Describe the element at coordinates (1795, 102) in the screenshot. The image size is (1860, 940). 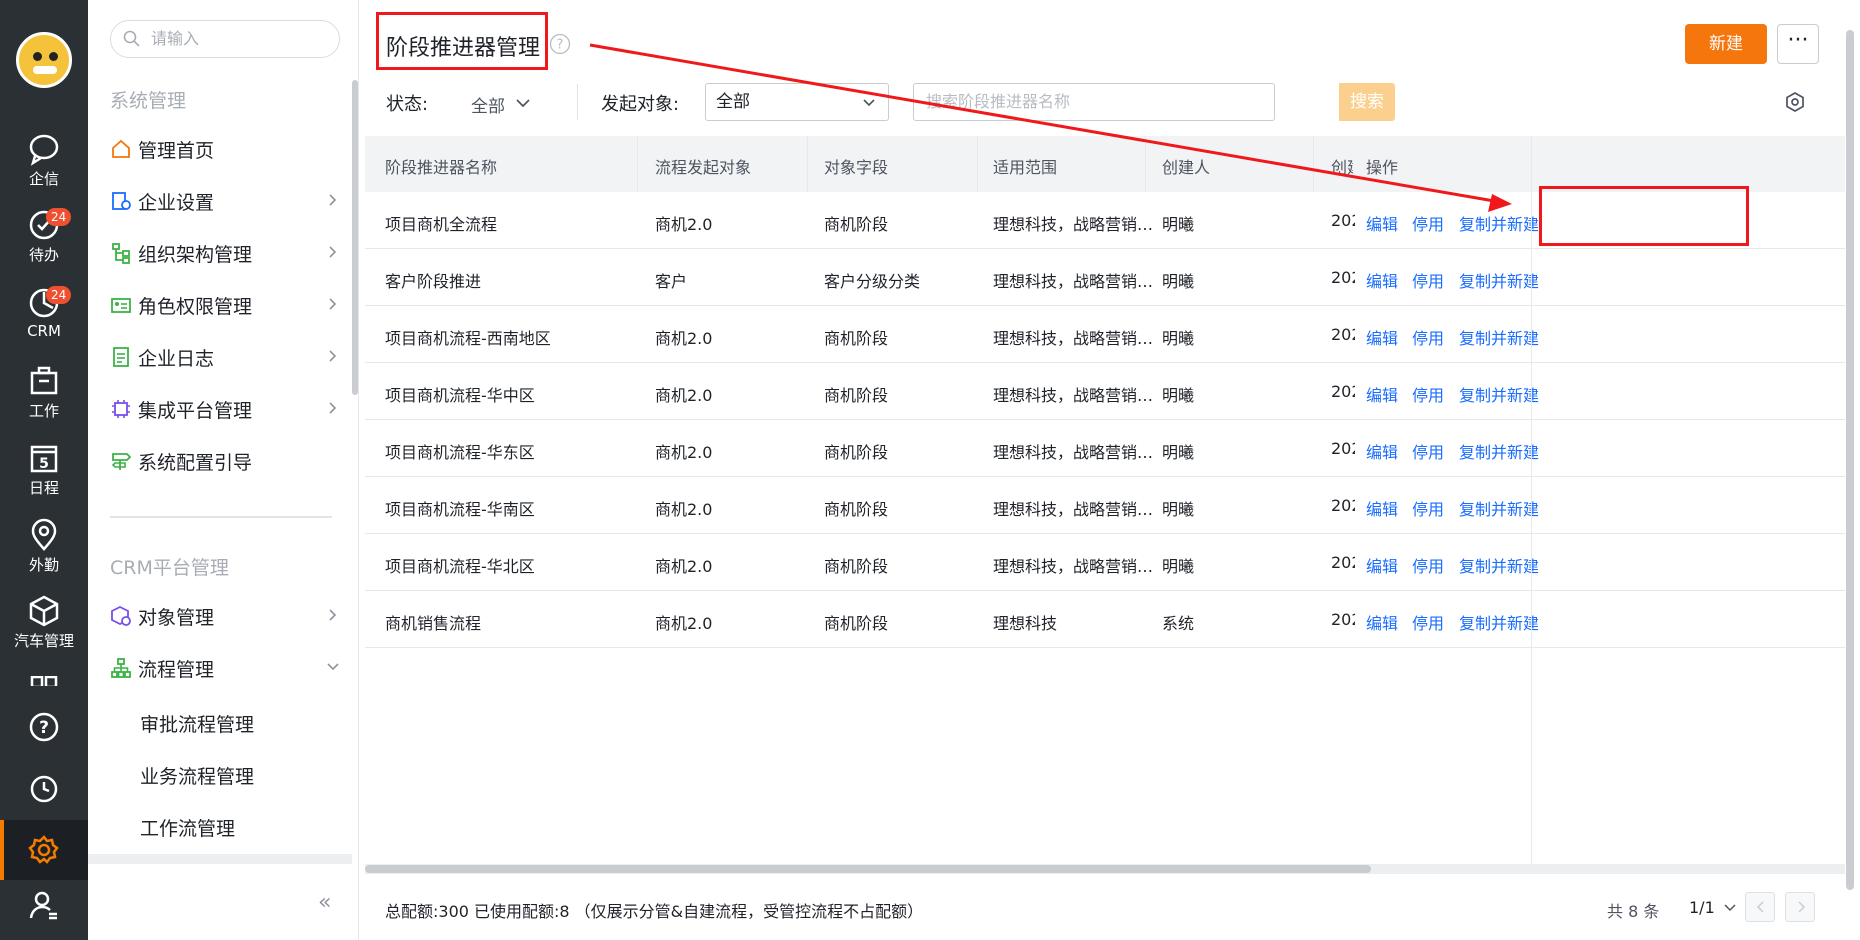
I see `settings-hex-icon` at that location.